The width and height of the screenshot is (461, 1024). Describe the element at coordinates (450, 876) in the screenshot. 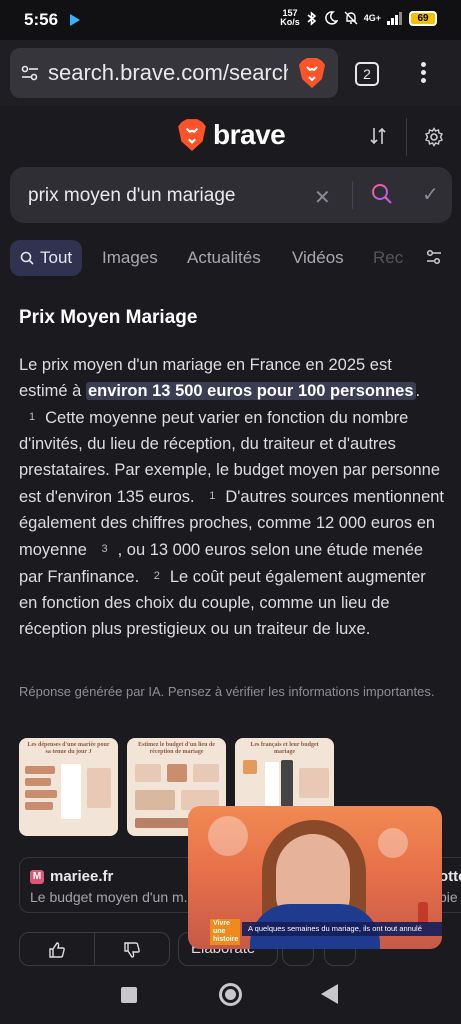

I see `source-domain: ottc` at that location.